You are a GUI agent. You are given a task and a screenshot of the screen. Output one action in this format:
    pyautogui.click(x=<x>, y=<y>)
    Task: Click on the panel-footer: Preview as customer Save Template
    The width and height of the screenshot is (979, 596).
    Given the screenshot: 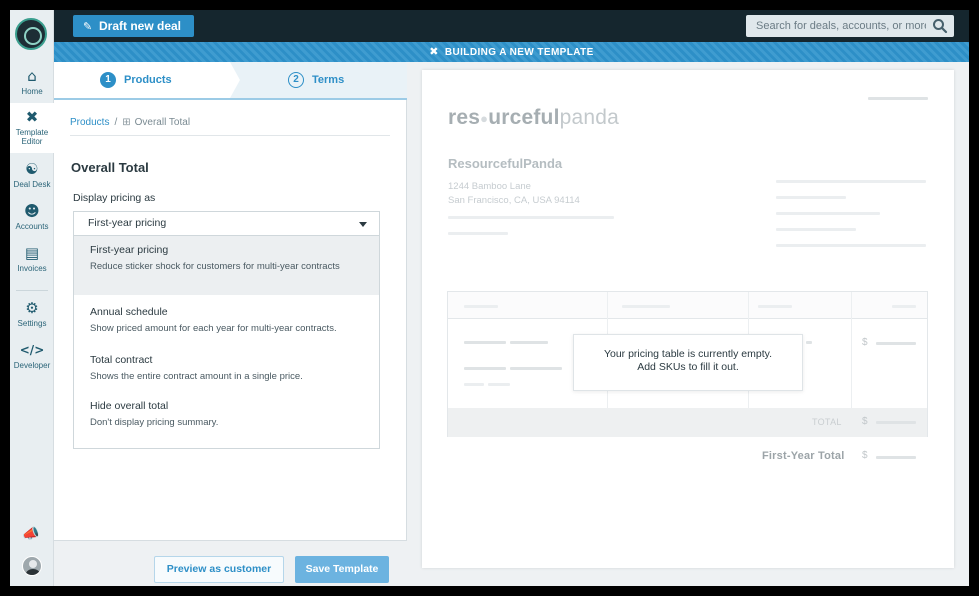 What is the action you would take?
    pyautogui.click(x=230, y=563)
    